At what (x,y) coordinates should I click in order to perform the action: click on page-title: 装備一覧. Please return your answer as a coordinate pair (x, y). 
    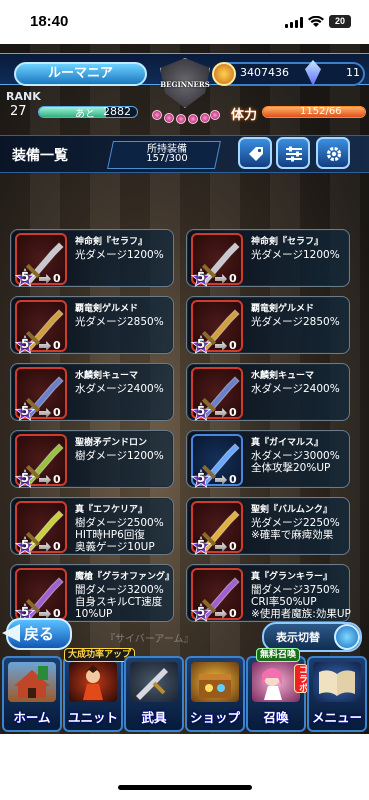
    Looking at the image, I should click on (40, 156).